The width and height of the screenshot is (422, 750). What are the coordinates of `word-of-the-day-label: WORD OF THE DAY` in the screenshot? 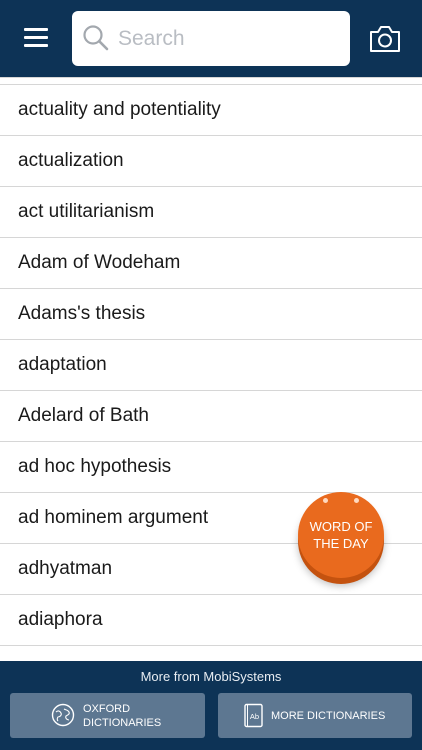 It's located at (341, 535).